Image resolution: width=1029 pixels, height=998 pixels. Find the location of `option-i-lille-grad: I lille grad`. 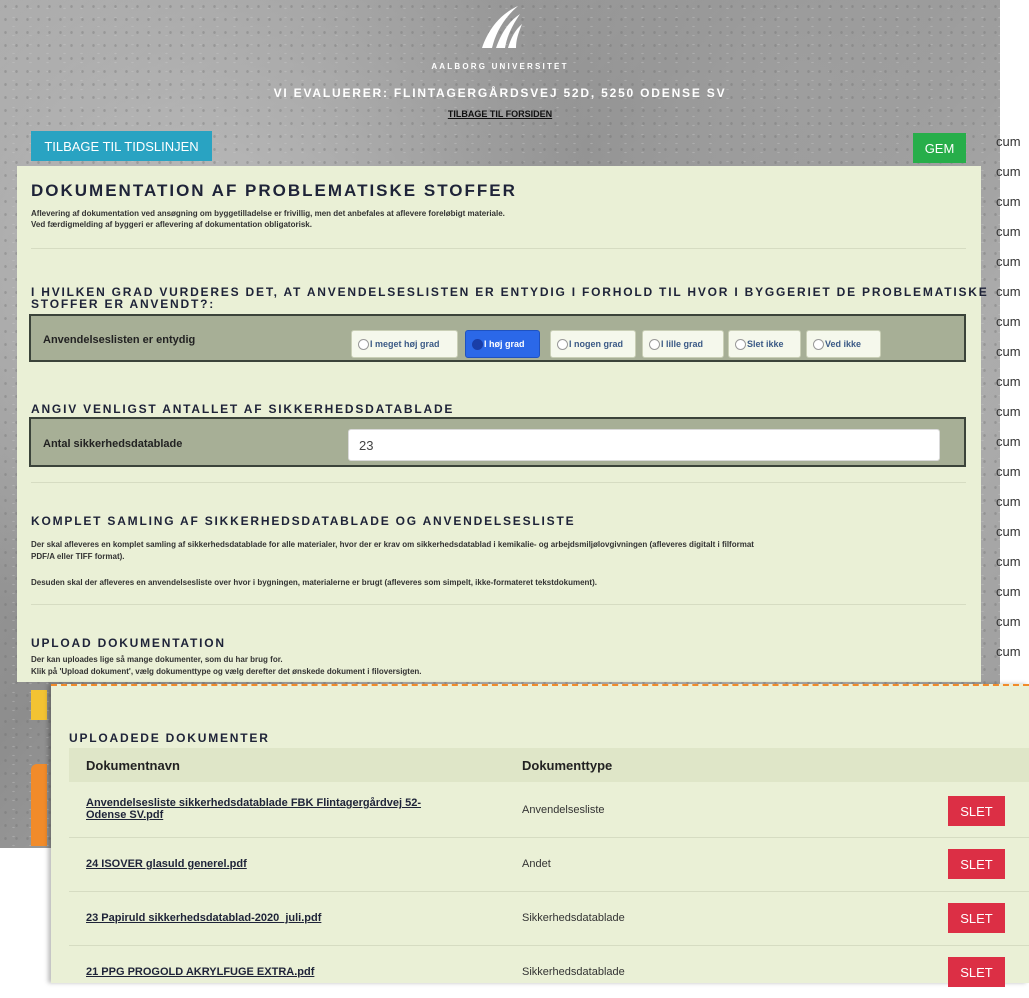

option-i-lille-grad: I lille grad is located at coordinates (683, 344).